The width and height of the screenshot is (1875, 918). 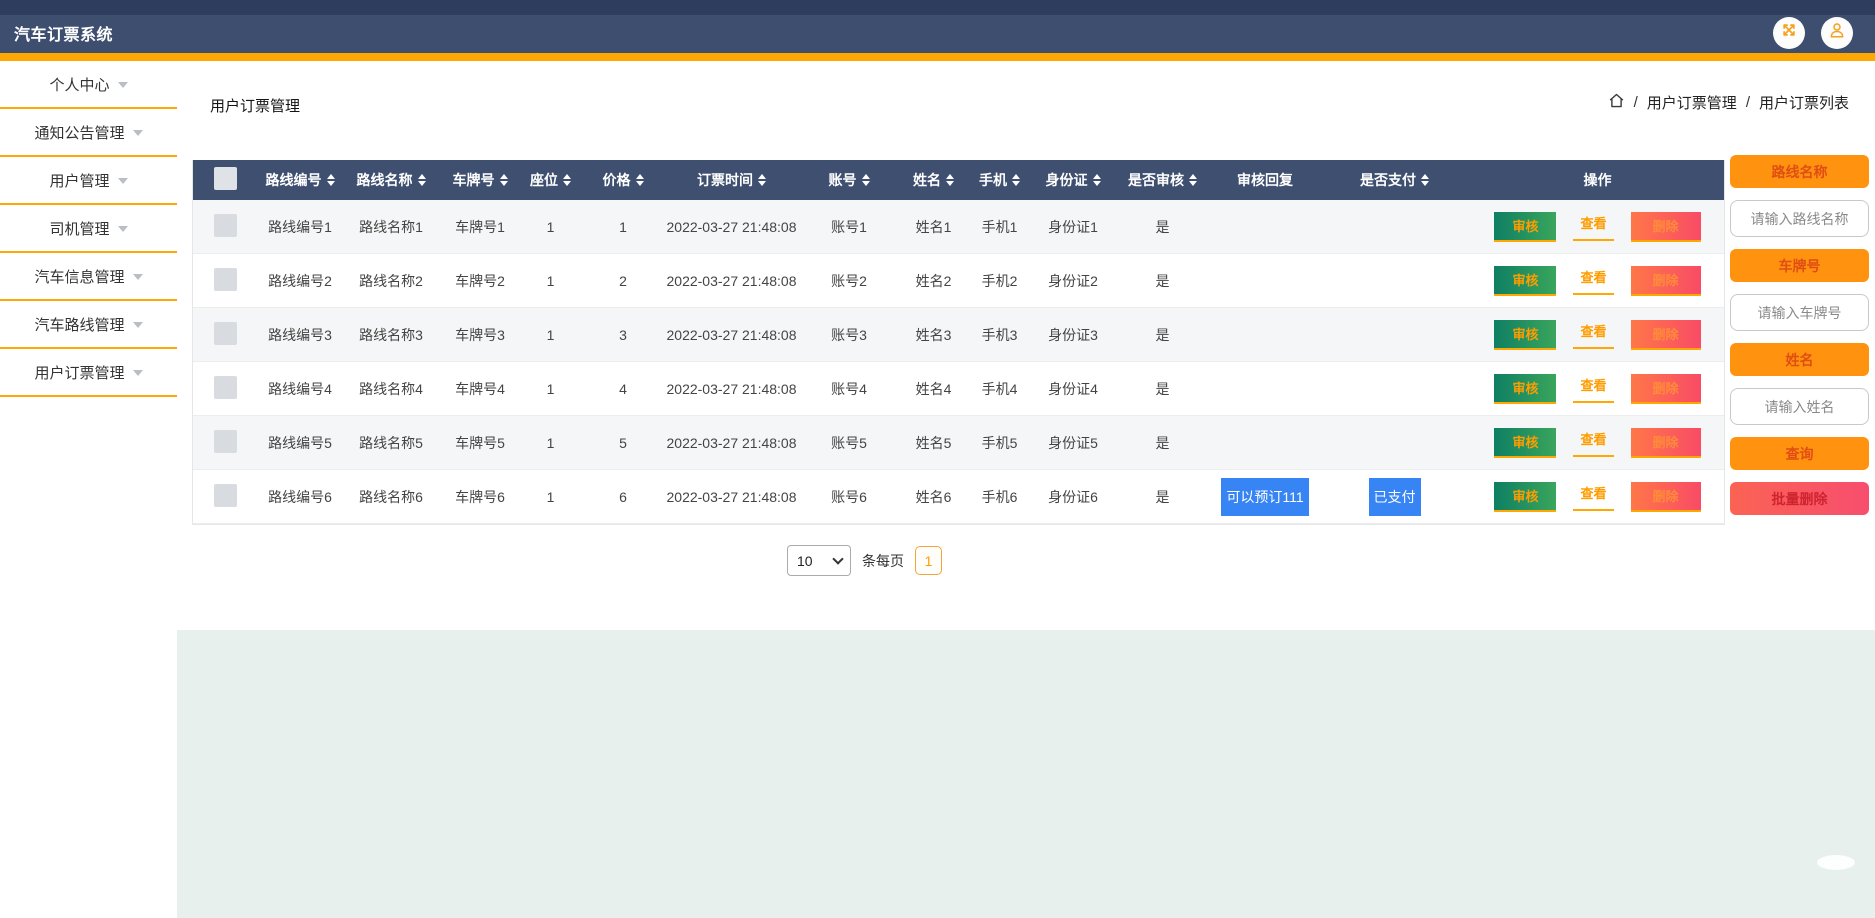 I want to click on cell-idcard: 身份证3, so click(x=1073, y=335).